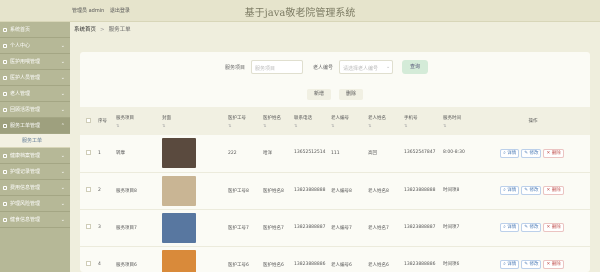  I want to click on column-header: 服务项目 ⇅, so click(139, 121).